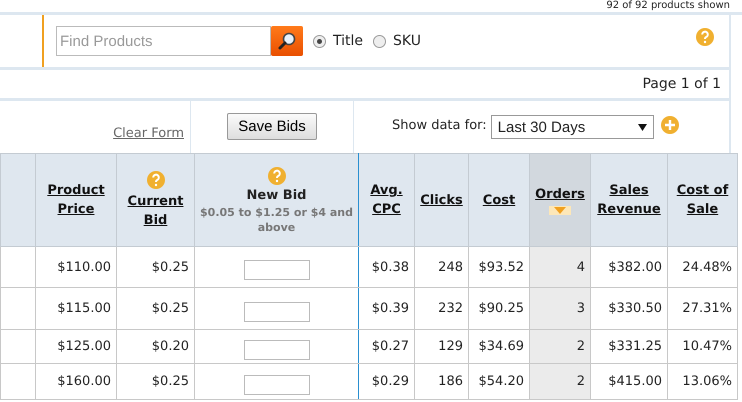 Image resolution: width=742 pixels, height=402 pixels. Describe the element at coordinates (450, 381) in the screenshot. I see `table-cell: 186` at that location.